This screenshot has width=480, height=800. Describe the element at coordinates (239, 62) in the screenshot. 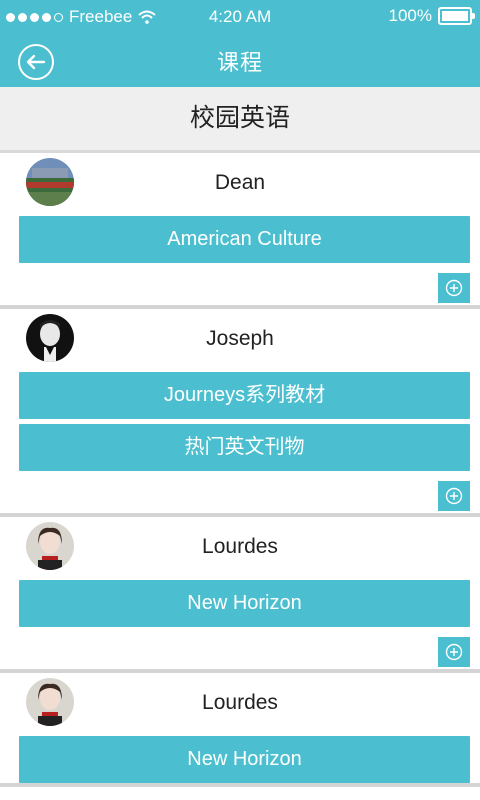

I see `page-title: 课程` at that location.